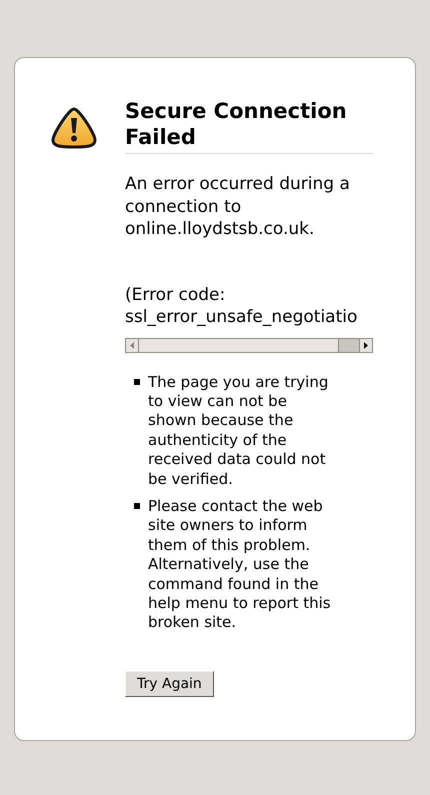 The width and height of the screenshot is (430, 795). Describe the element at coordinates (239, 430) in the screenshot. I see `reason-text: The page you are trying to view can not be shown because the authenticity of the received data could not be verified.` at that location.